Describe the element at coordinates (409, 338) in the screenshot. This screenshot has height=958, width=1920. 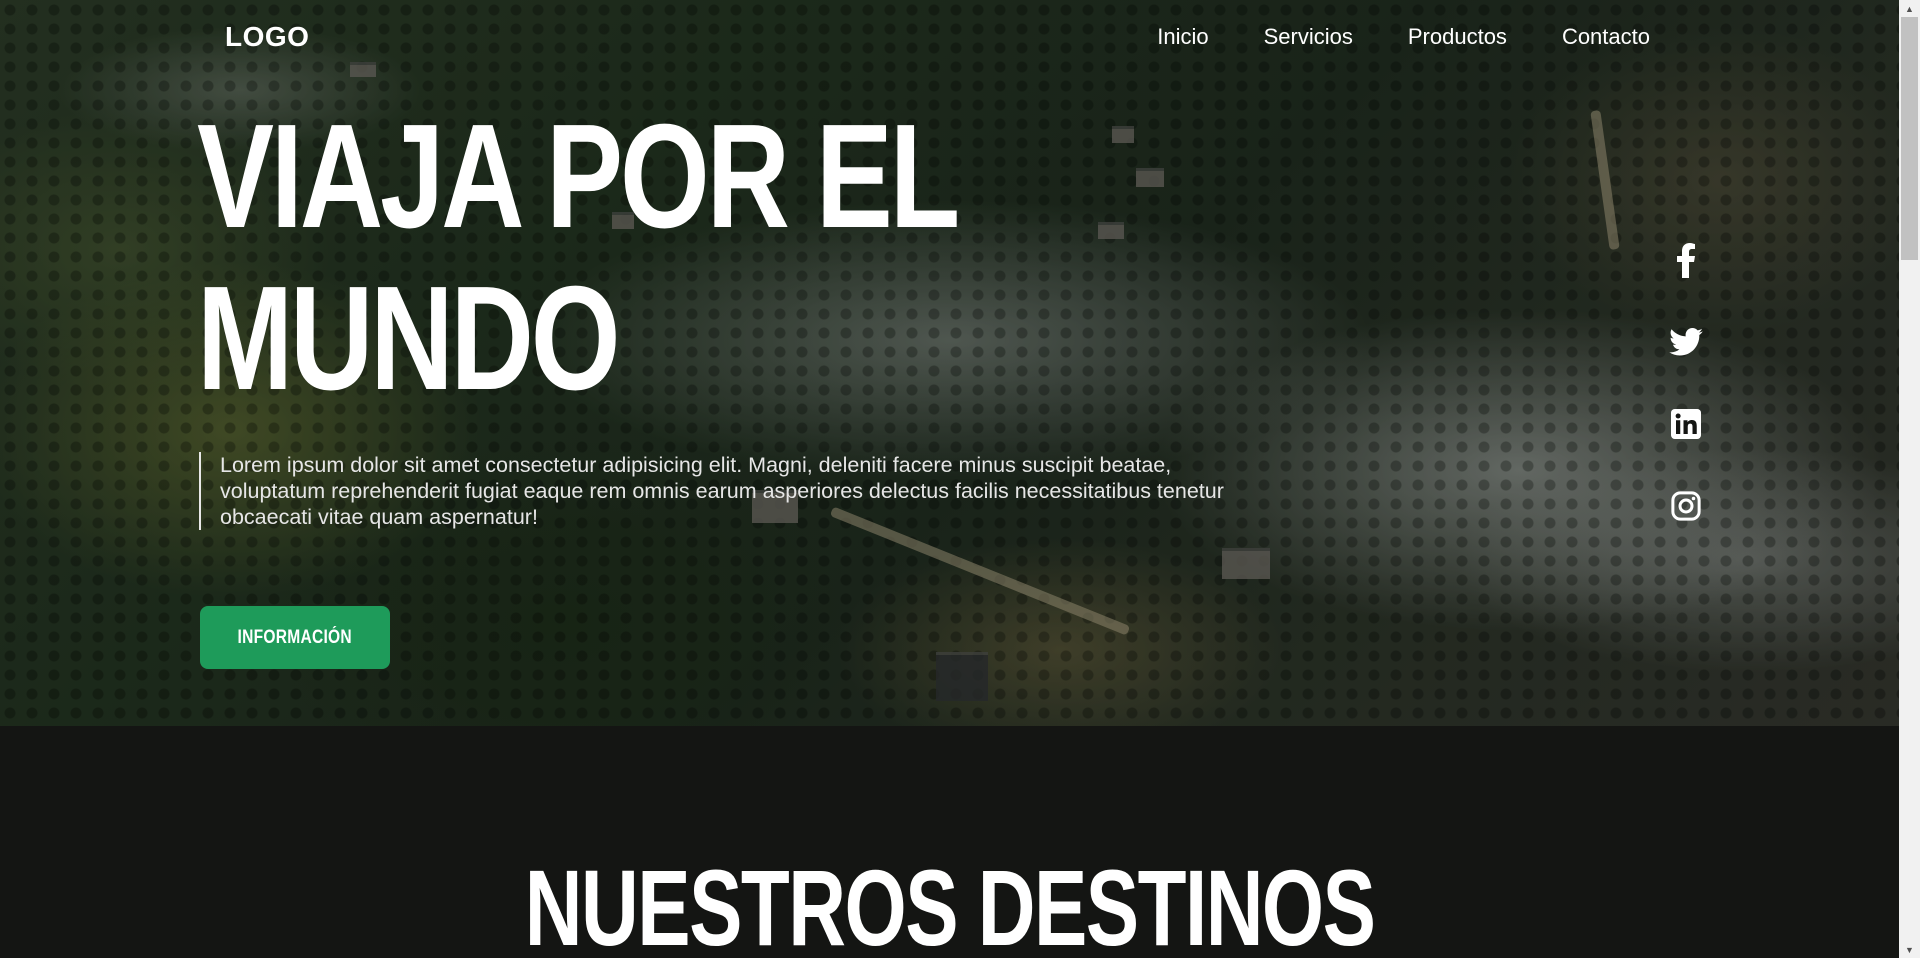
I see `hero-title-line-2: MUNDO` at that location.